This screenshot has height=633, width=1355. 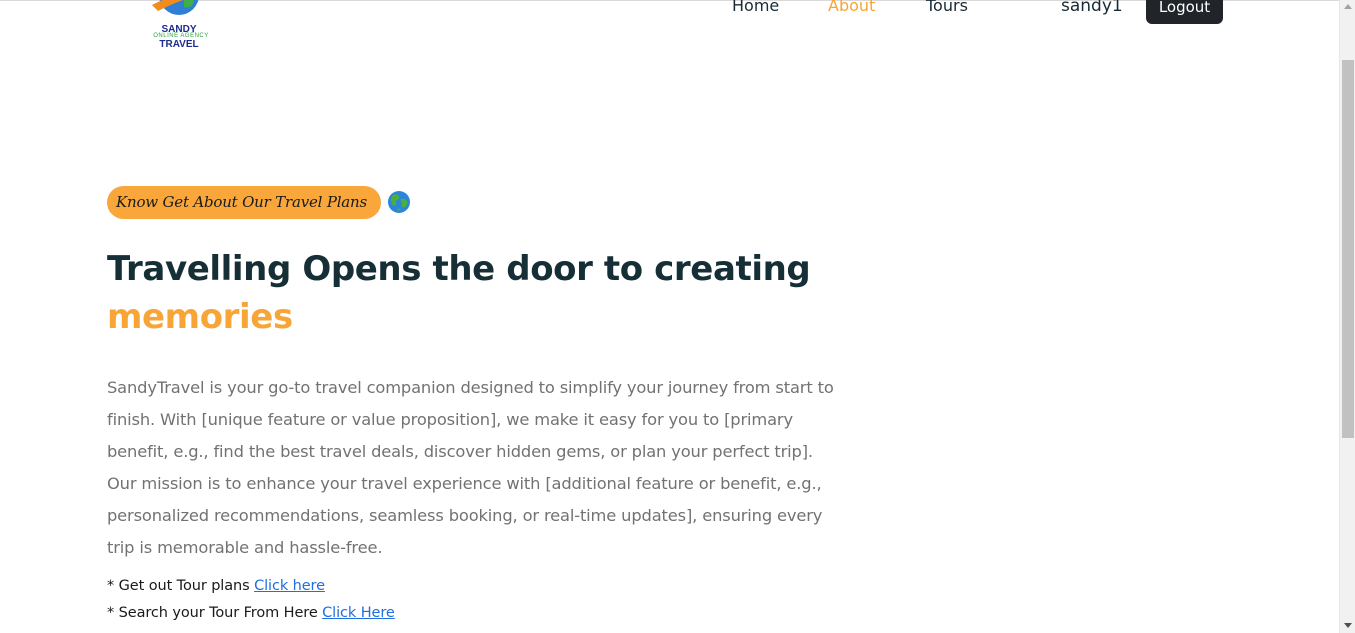 I want to click on brand-logo: SANDY ONLINE AGENCY TRAVEL, so click(x=183, y=25).